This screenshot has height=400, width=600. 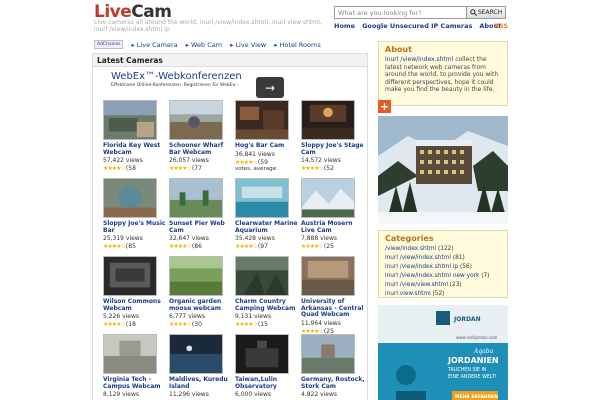 I want to click on category-count: (122), so click(x=445, y=249).